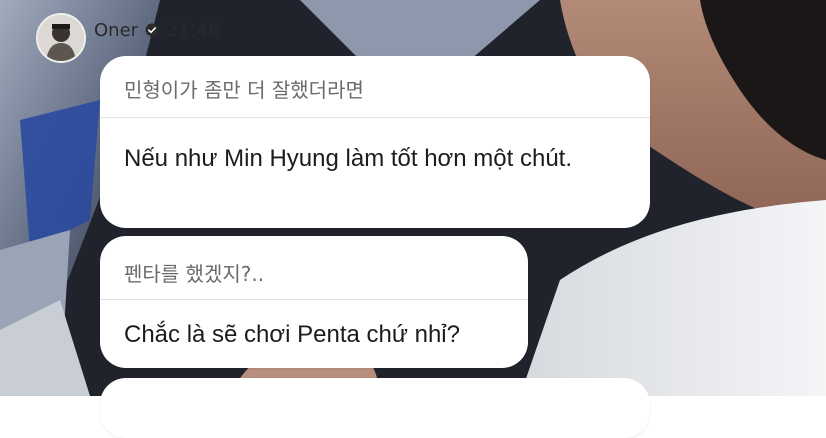  Describe the element at coordinates (314, 268) in the screenshot. I see `original-text: 펜타를 했겠지?..` at that location.